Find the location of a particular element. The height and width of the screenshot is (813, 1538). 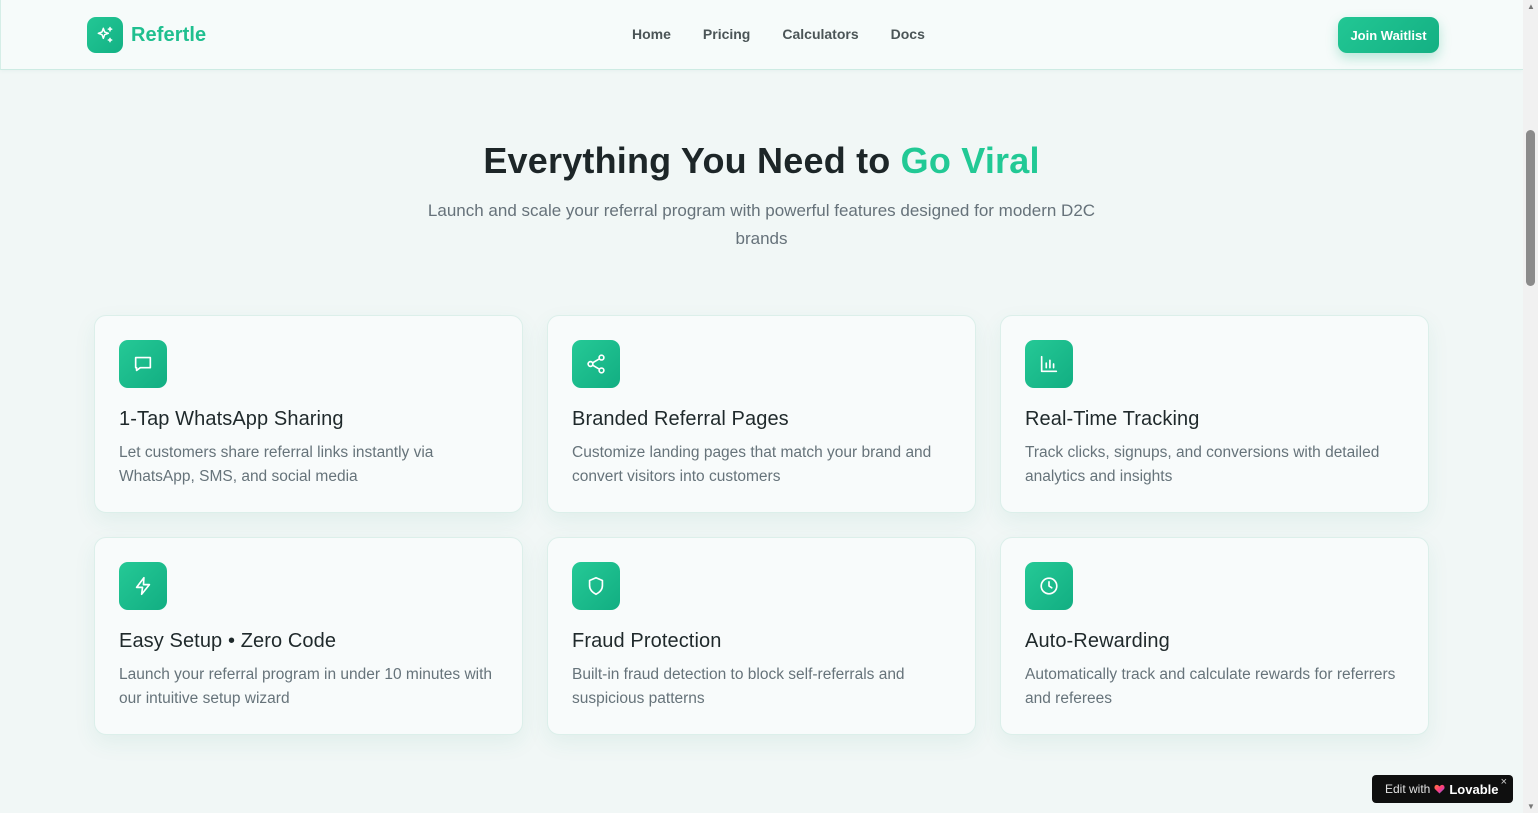

edit-with-lovable-badge: Edit with Lovable × is located at coordinates (1442, 789).